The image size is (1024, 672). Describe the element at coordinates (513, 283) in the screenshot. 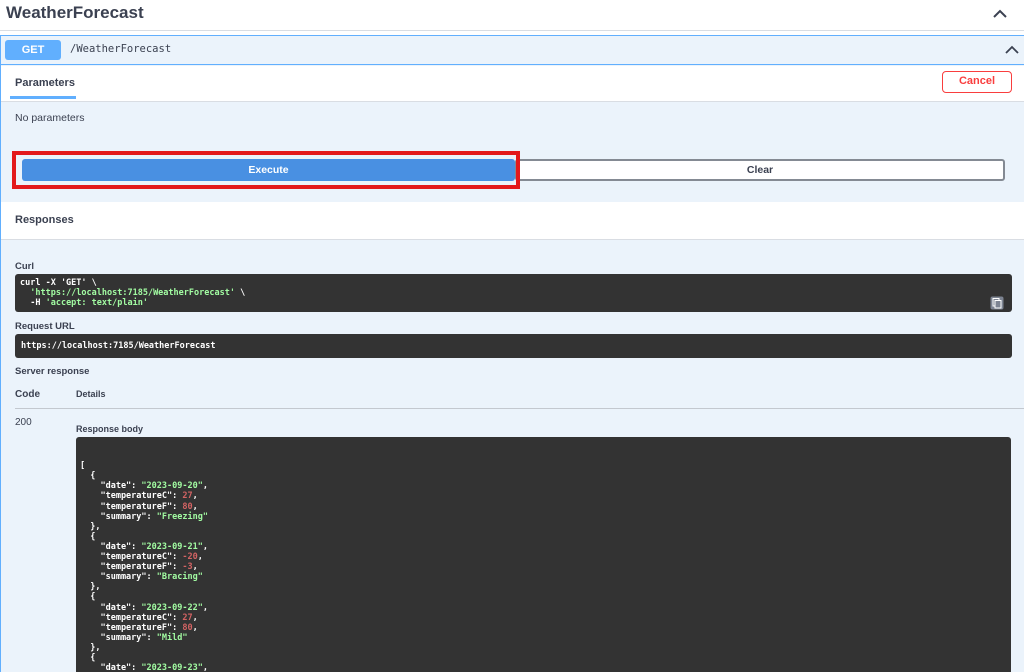

I see `curl-line-1: curl -X 'GET' \` at that location.